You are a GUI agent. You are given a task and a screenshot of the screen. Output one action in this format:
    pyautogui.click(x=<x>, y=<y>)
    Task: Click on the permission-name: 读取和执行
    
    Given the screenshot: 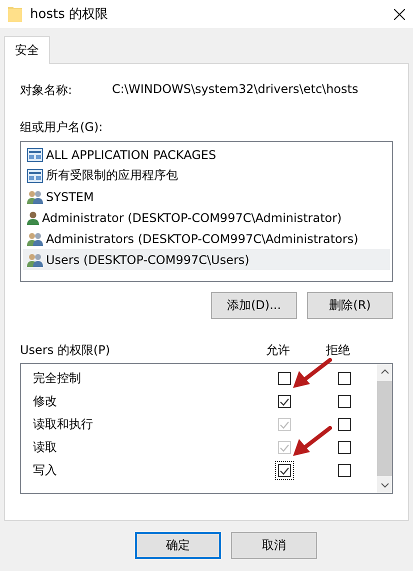 What is the action you would take?
    pyautogui.click(x=63, y=424)
    